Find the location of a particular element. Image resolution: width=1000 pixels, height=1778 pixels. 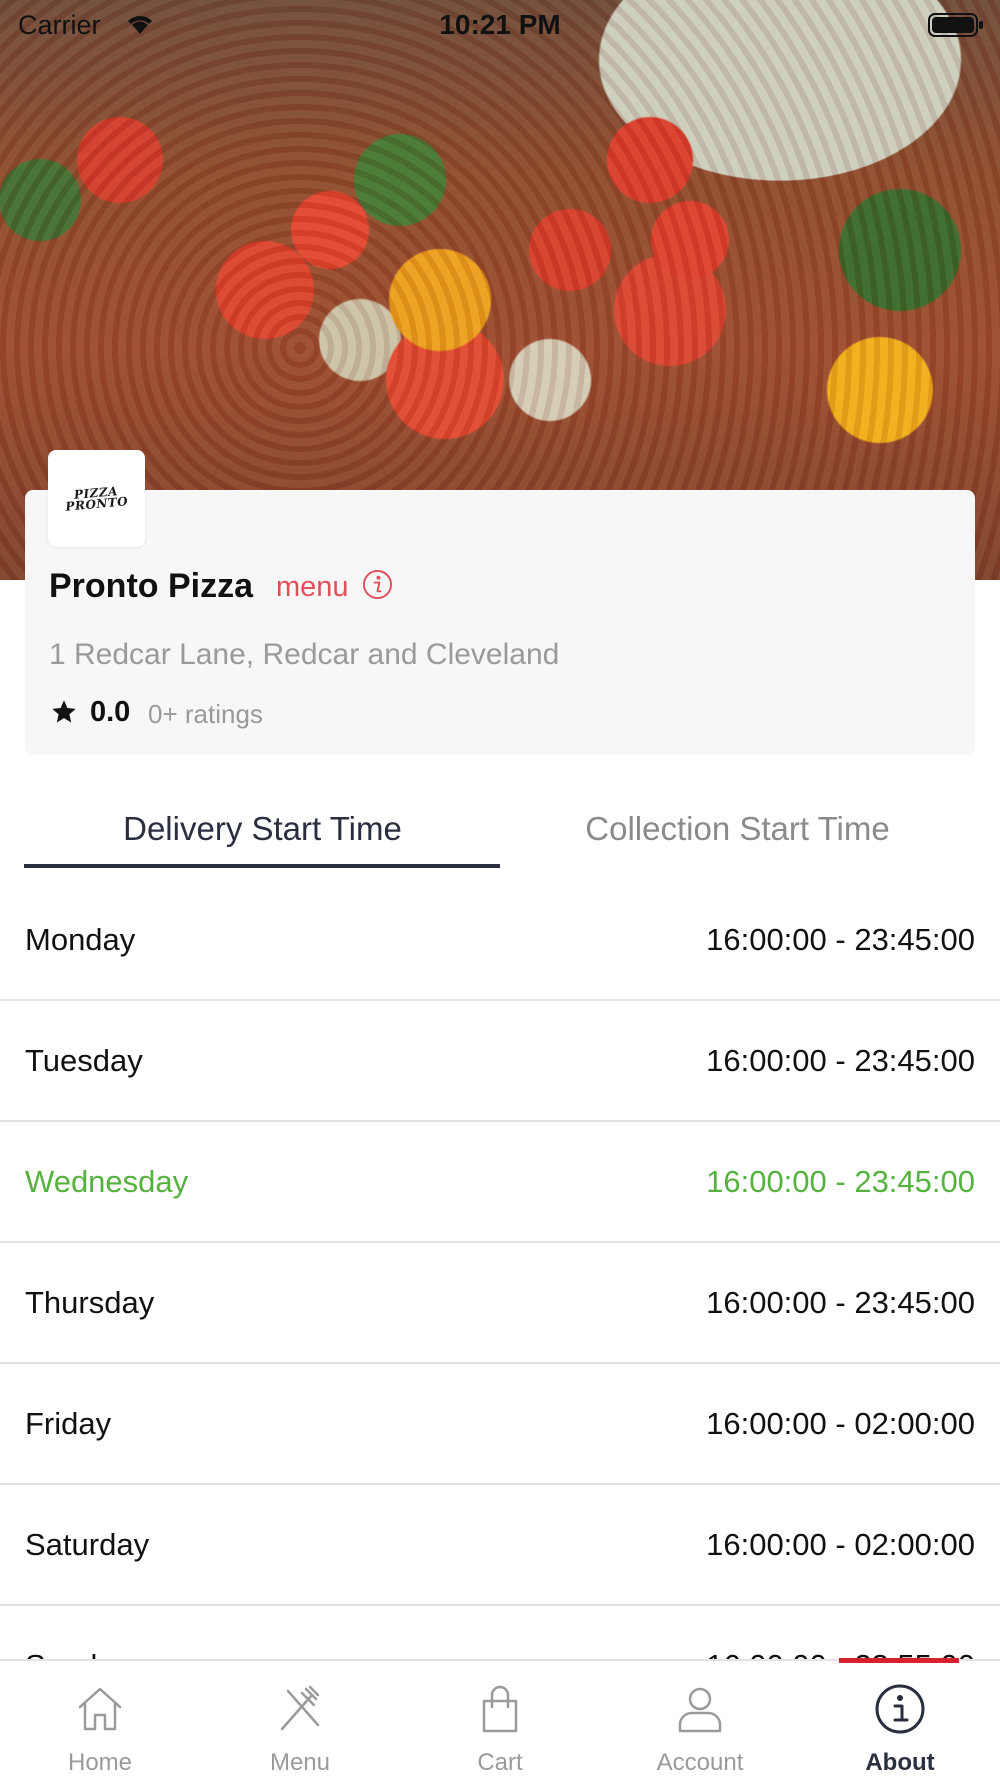

fork-knife-icon is located at coordinates (300, 1708).